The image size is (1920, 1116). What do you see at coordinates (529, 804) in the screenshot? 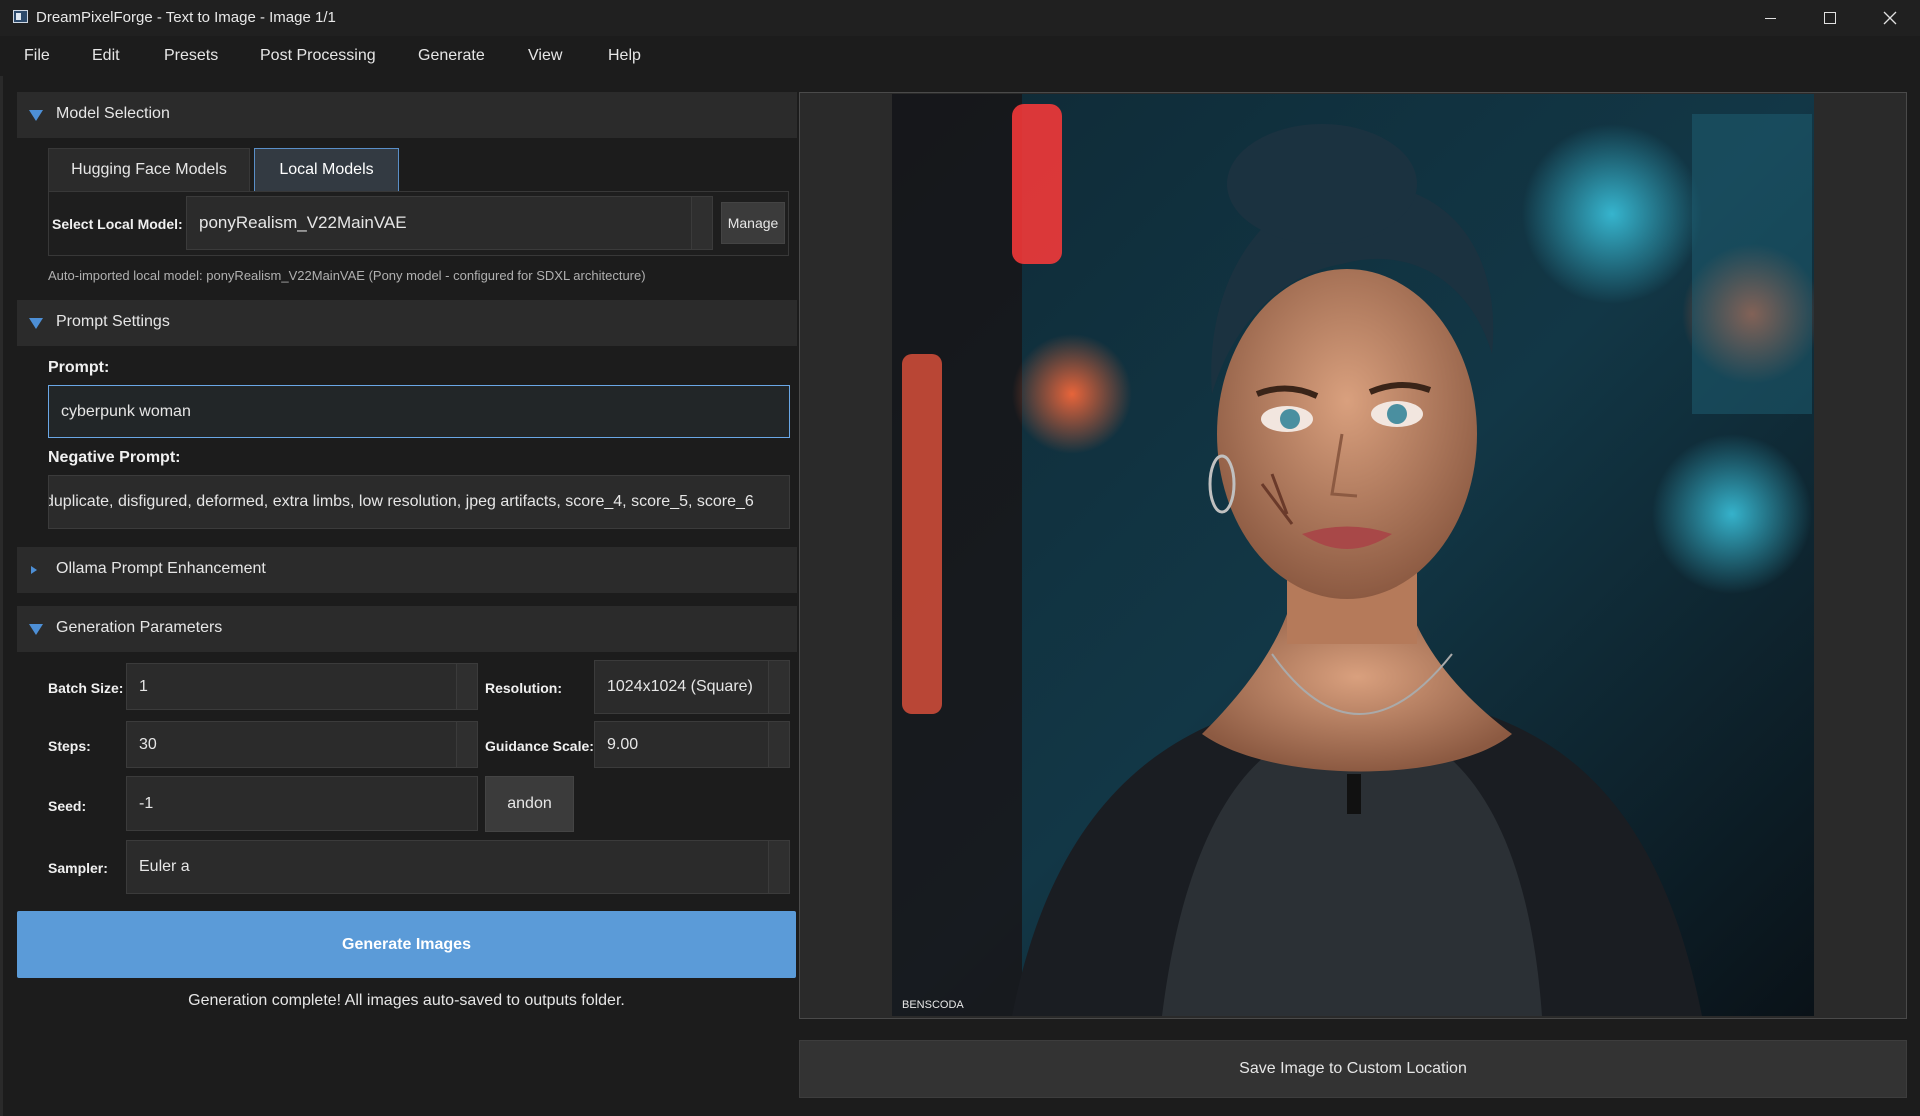
I see `random-seed-button: andon` at bounding box center [529, 804].